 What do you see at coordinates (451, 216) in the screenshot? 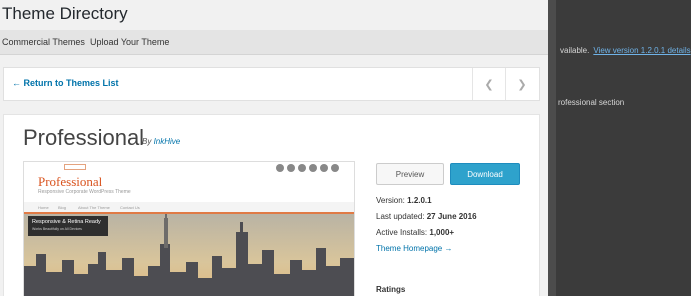
I see `last-updated-value: 27 June 2016` at bounding box center [451, 216].